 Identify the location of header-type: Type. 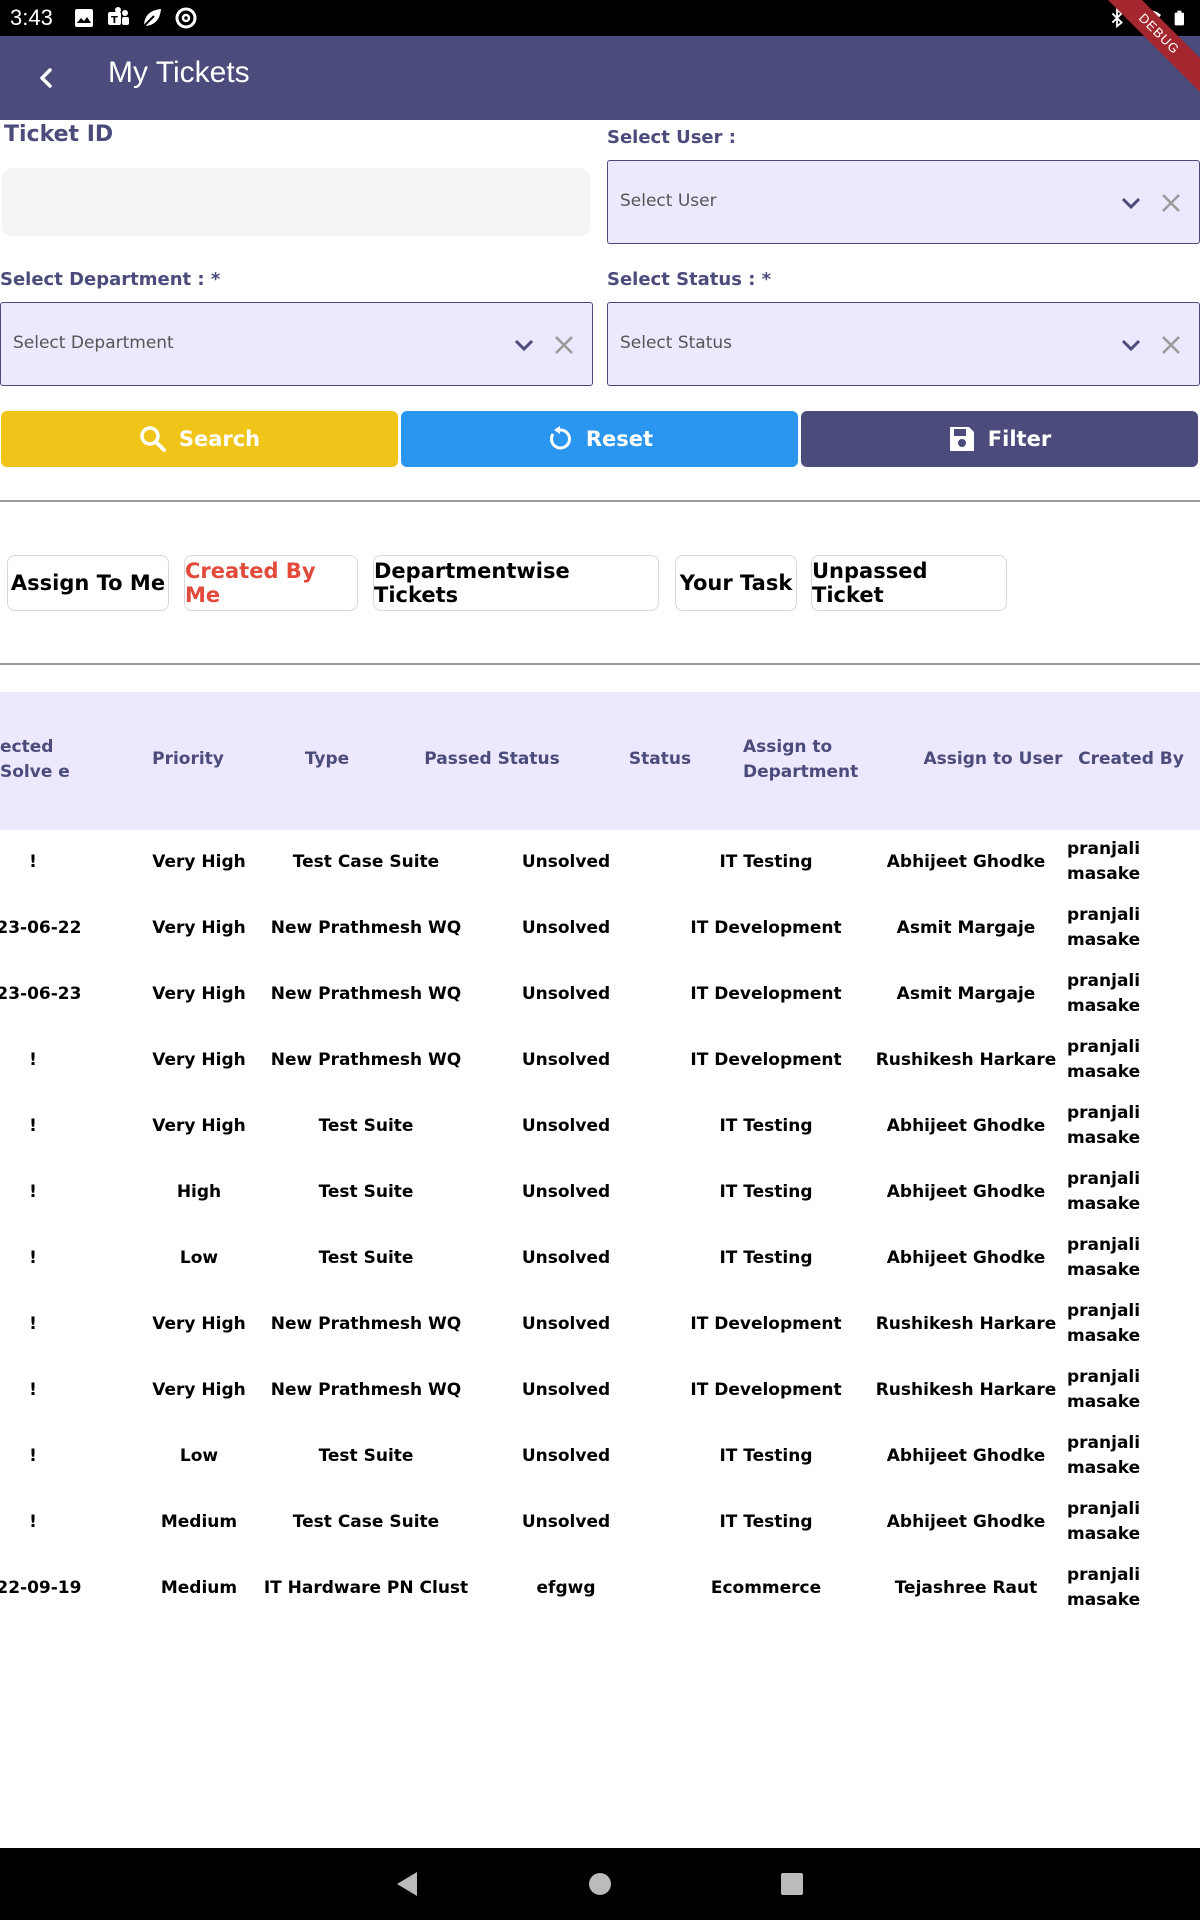
(327, 759).